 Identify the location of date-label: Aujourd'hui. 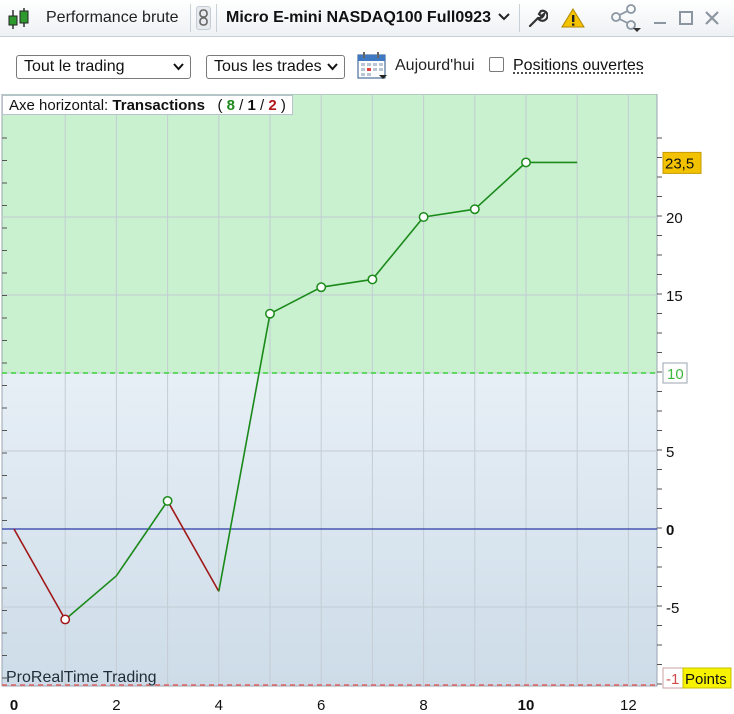
(435, 66).